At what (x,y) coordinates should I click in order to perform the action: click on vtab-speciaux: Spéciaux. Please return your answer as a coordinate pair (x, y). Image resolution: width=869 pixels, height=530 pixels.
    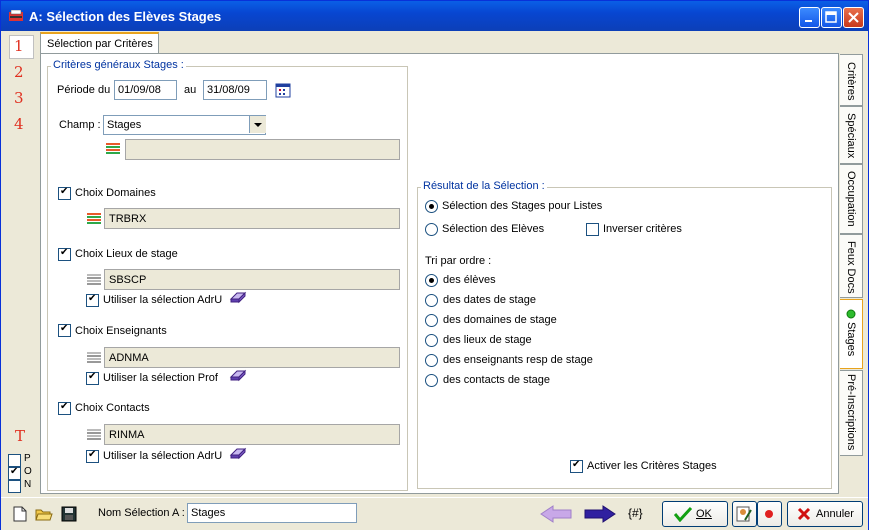
    Looking at the image, I should click on (851, 135).